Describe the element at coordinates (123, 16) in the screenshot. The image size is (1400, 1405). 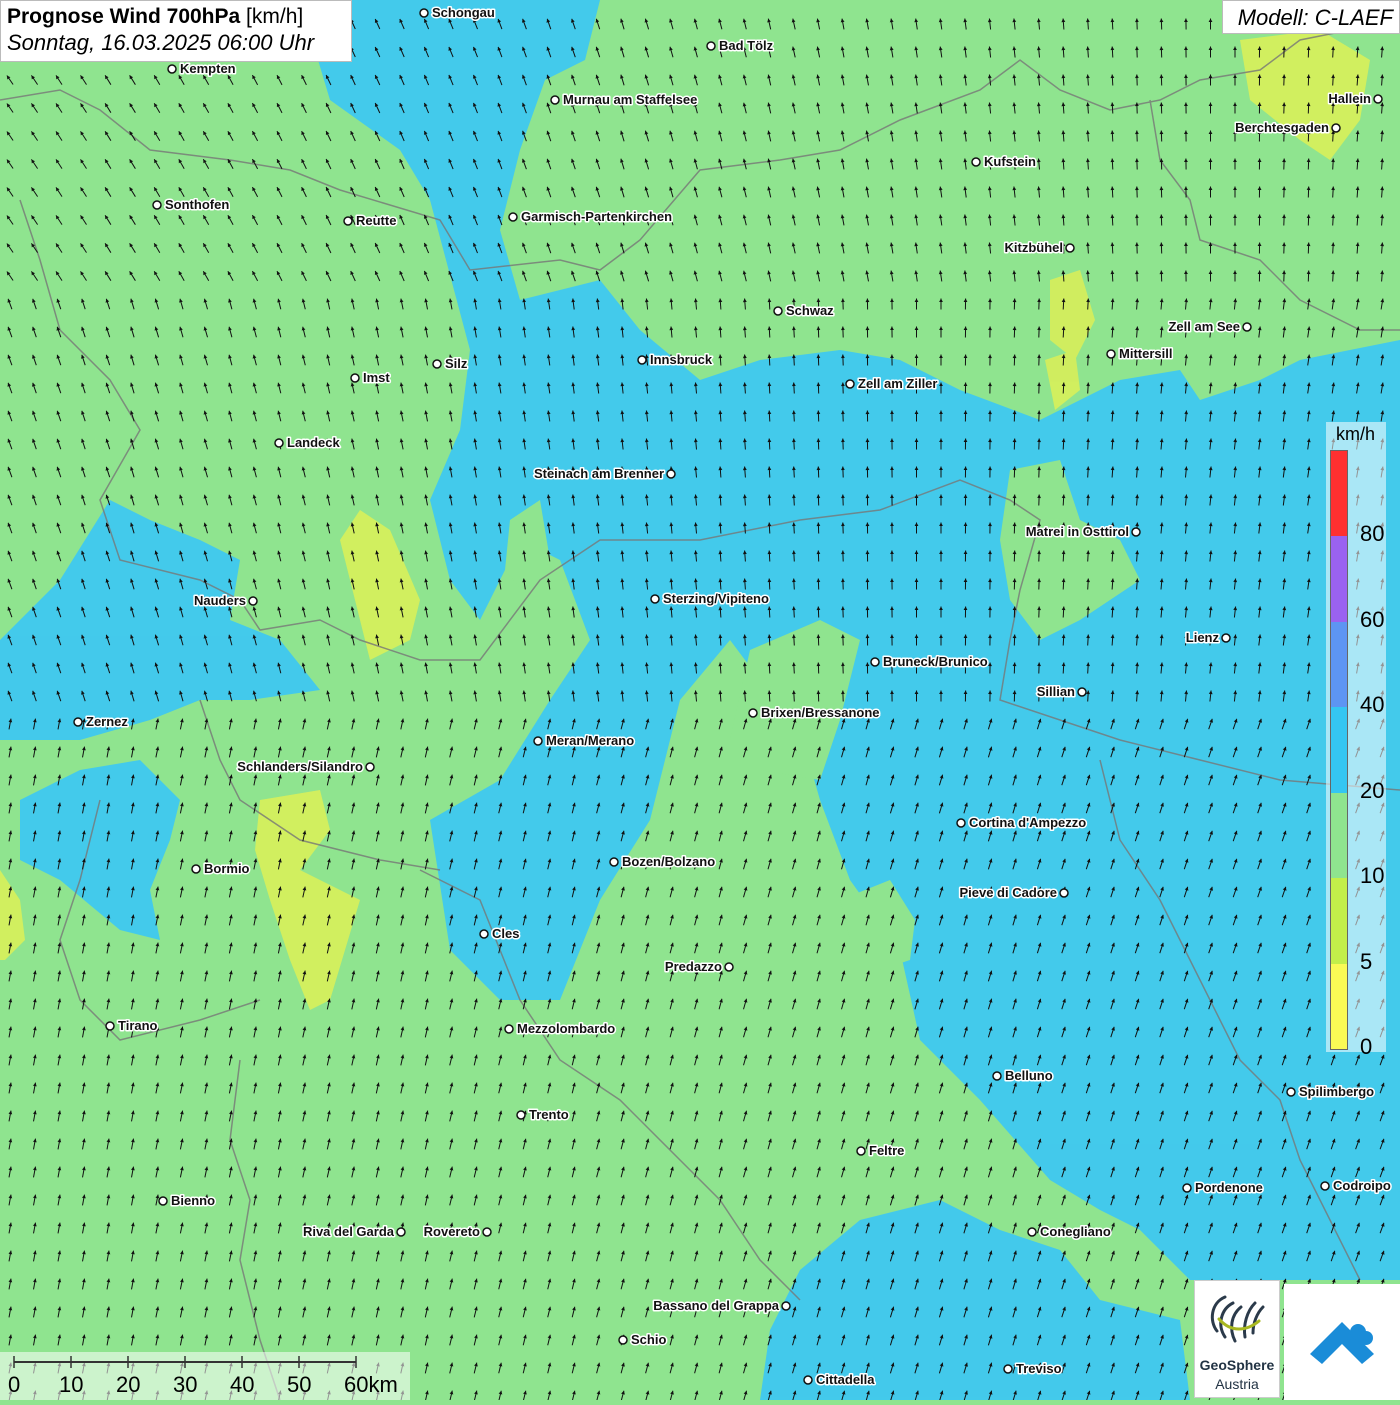
I see `title-main: Prognose Wind 700hPa` at that location.